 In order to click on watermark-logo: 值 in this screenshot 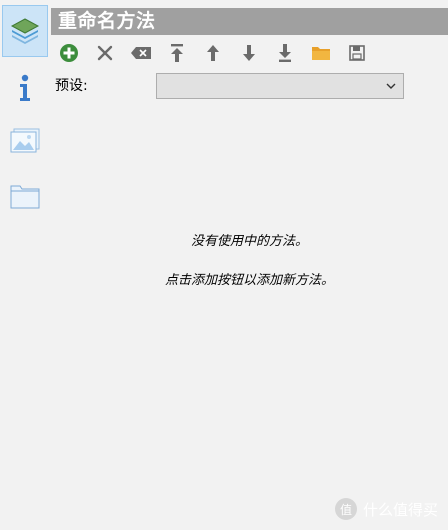, I will do `click(345, 509)`.